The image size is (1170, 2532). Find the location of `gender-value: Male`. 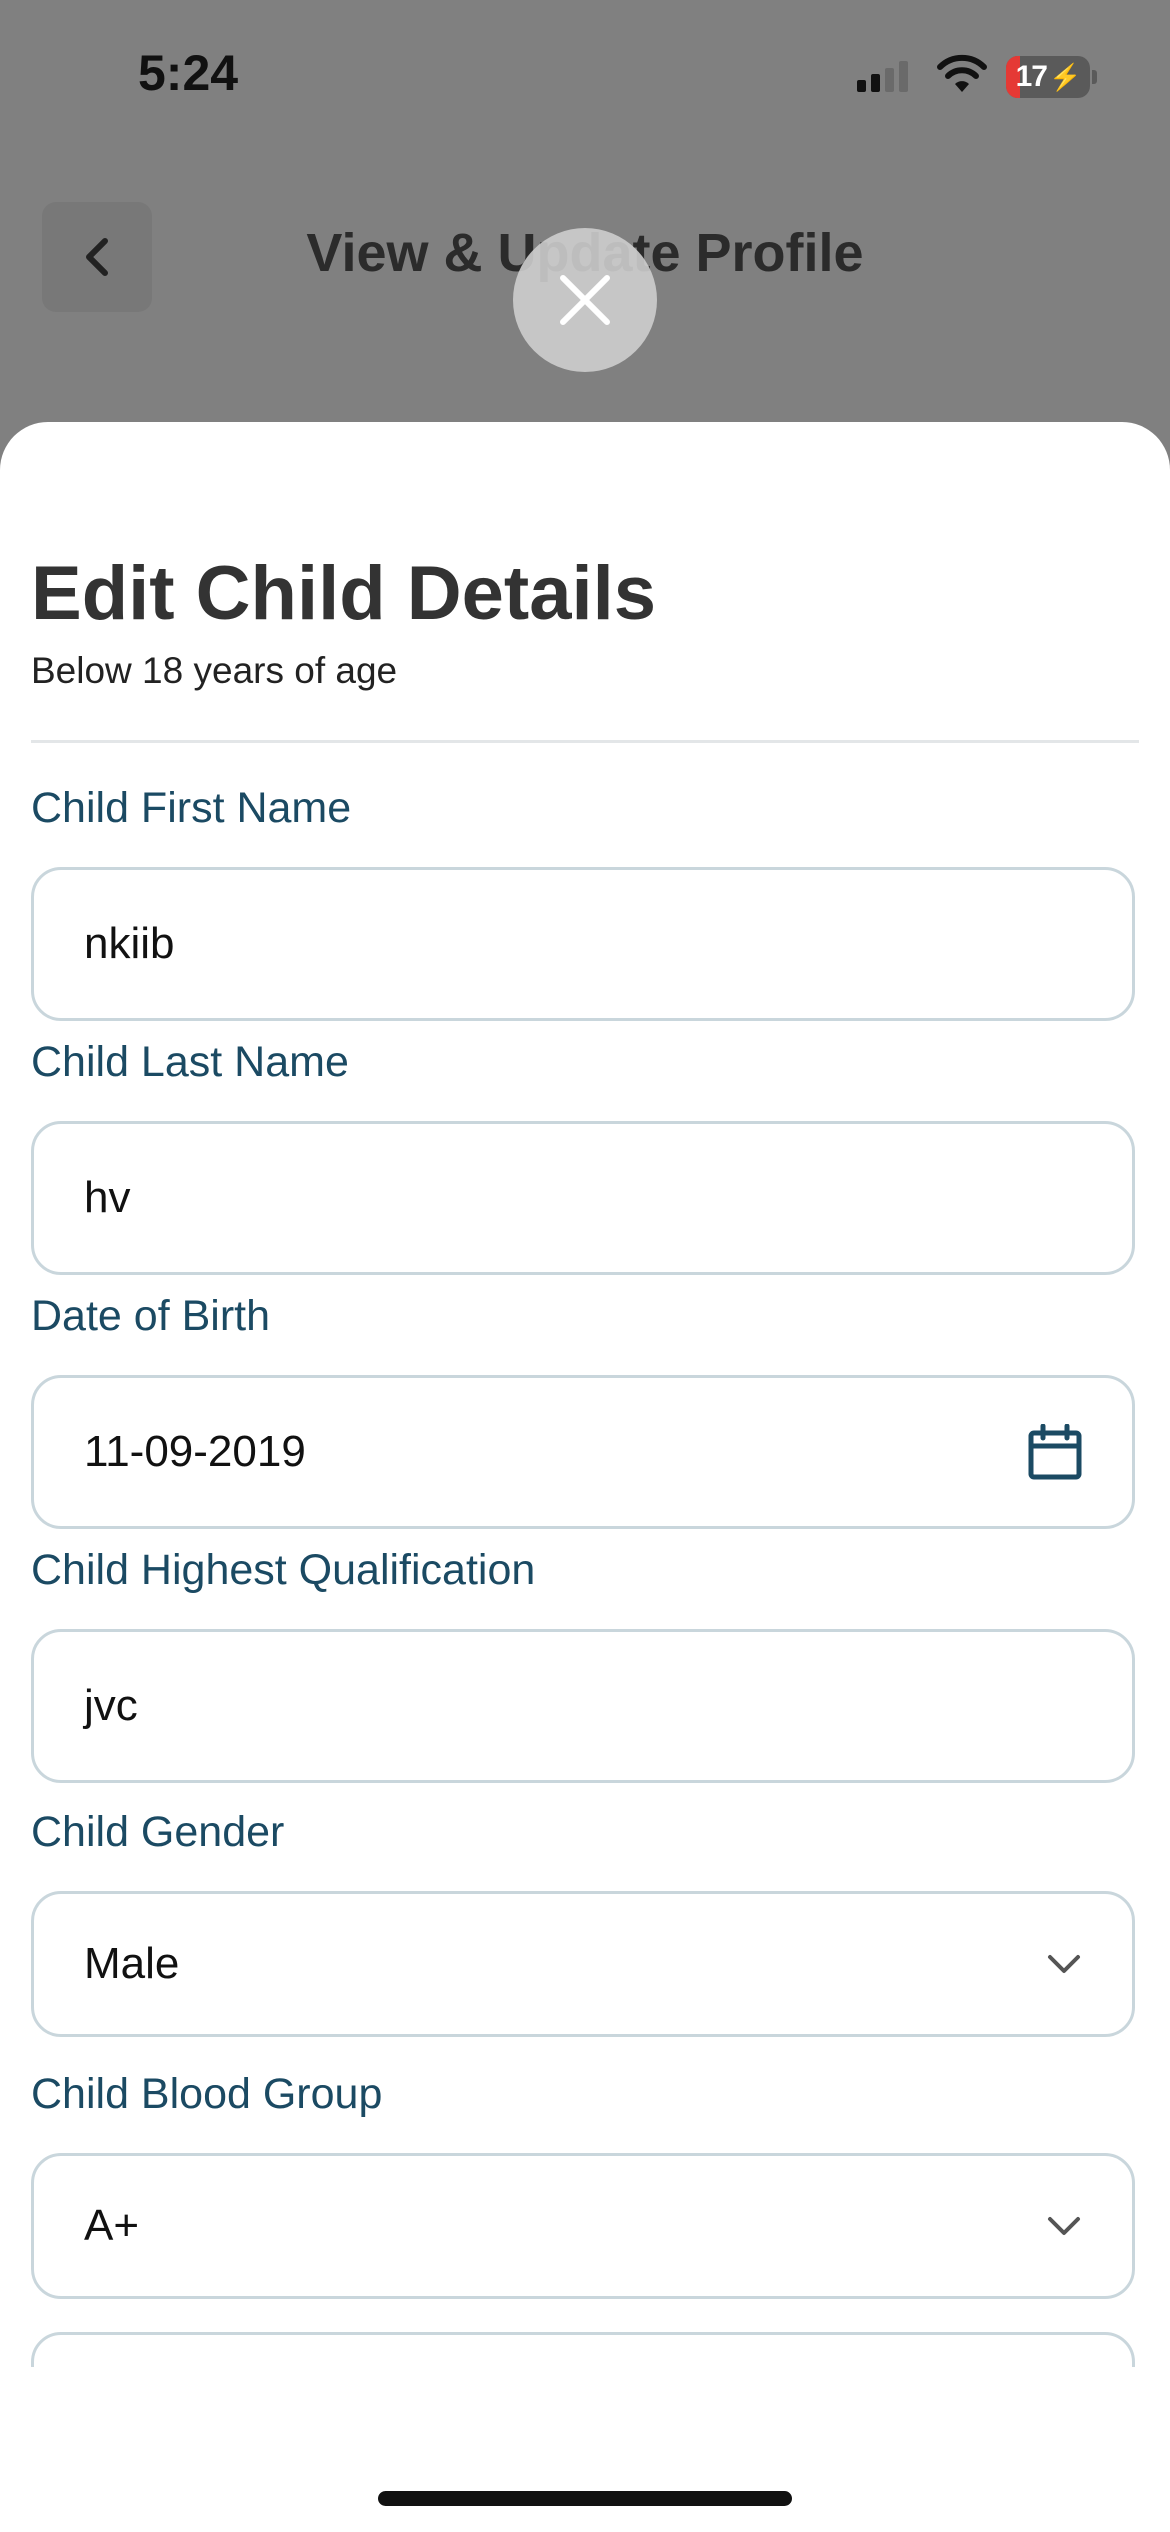

gender-value: Male is located at coordinates (132, 1963).